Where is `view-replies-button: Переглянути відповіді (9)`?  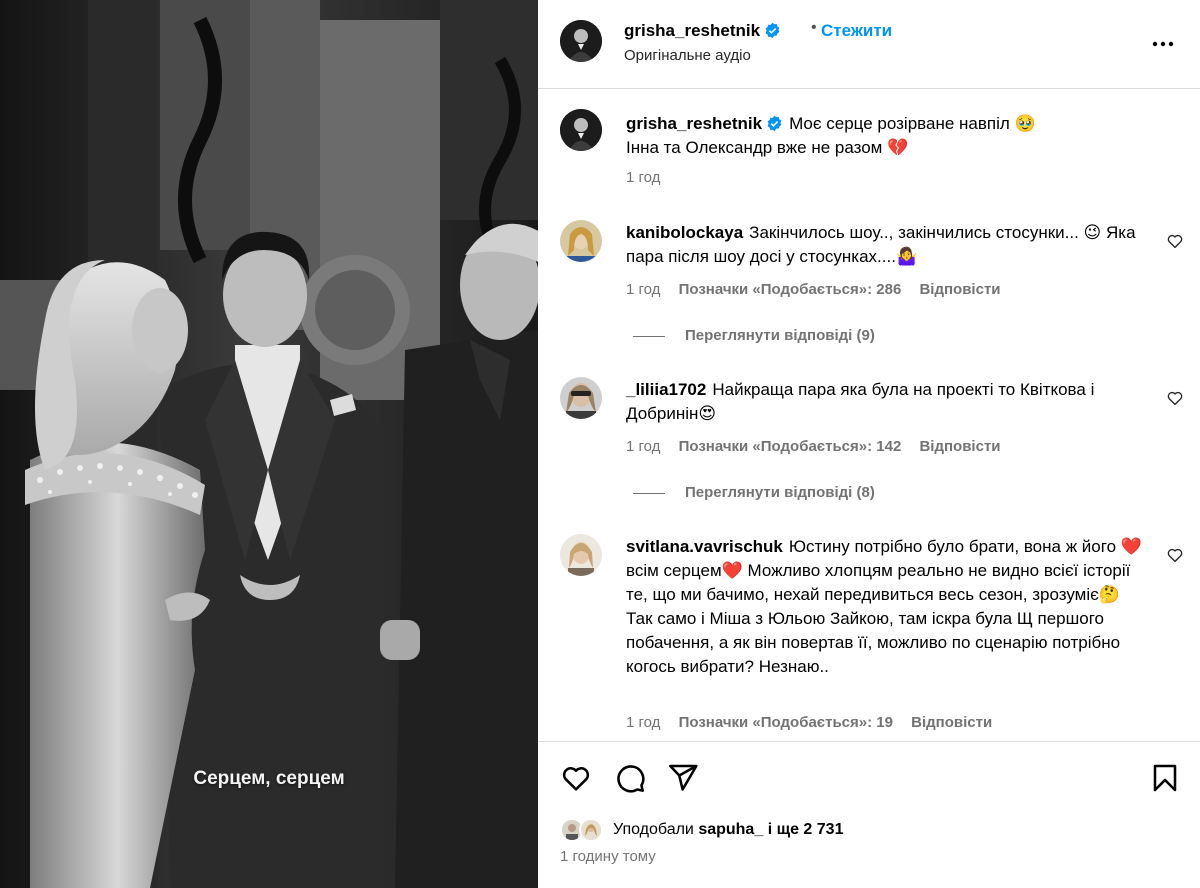 view-replies-button: Переглянути відповіді (9) is located at coordinates (754, 335).